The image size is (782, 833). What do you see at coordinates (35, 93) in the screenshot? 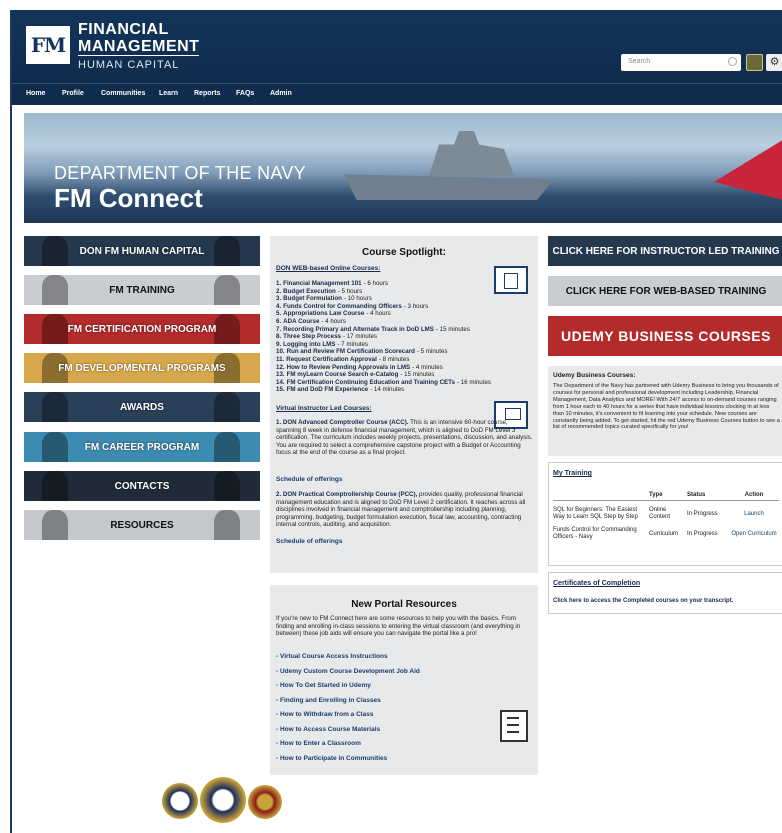
I see `nav-home: Home` at bounding box center [35, 93].